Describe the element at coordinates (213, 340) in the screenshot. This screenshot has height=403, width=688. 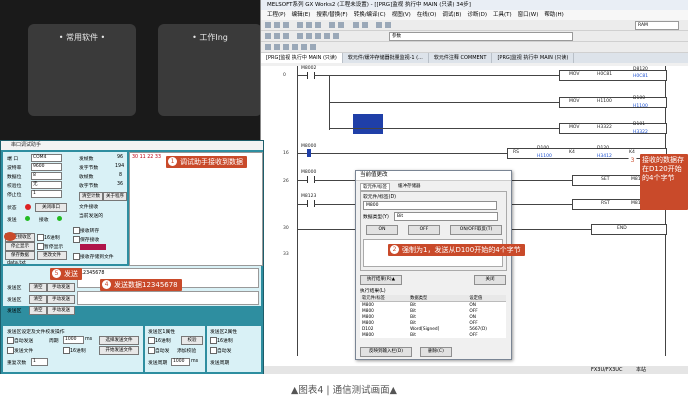
I see `send2-hex-checkbox` at that location.